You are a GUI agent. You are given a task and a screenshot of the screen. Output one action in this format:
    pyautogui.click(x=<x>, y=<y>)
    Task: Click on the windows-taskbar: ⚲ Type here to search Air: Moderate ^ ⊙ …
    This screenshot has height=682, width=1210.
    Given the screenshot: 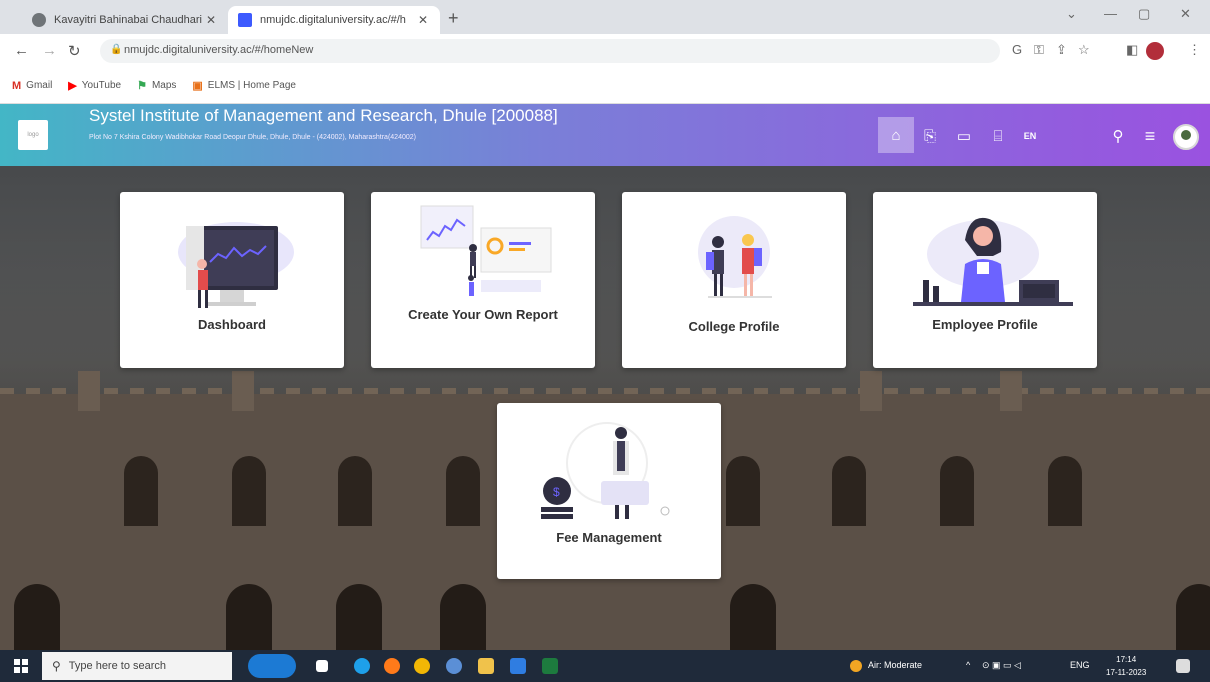 What is the action you would take?
    pyautogui.click(x=605, y=666)
    